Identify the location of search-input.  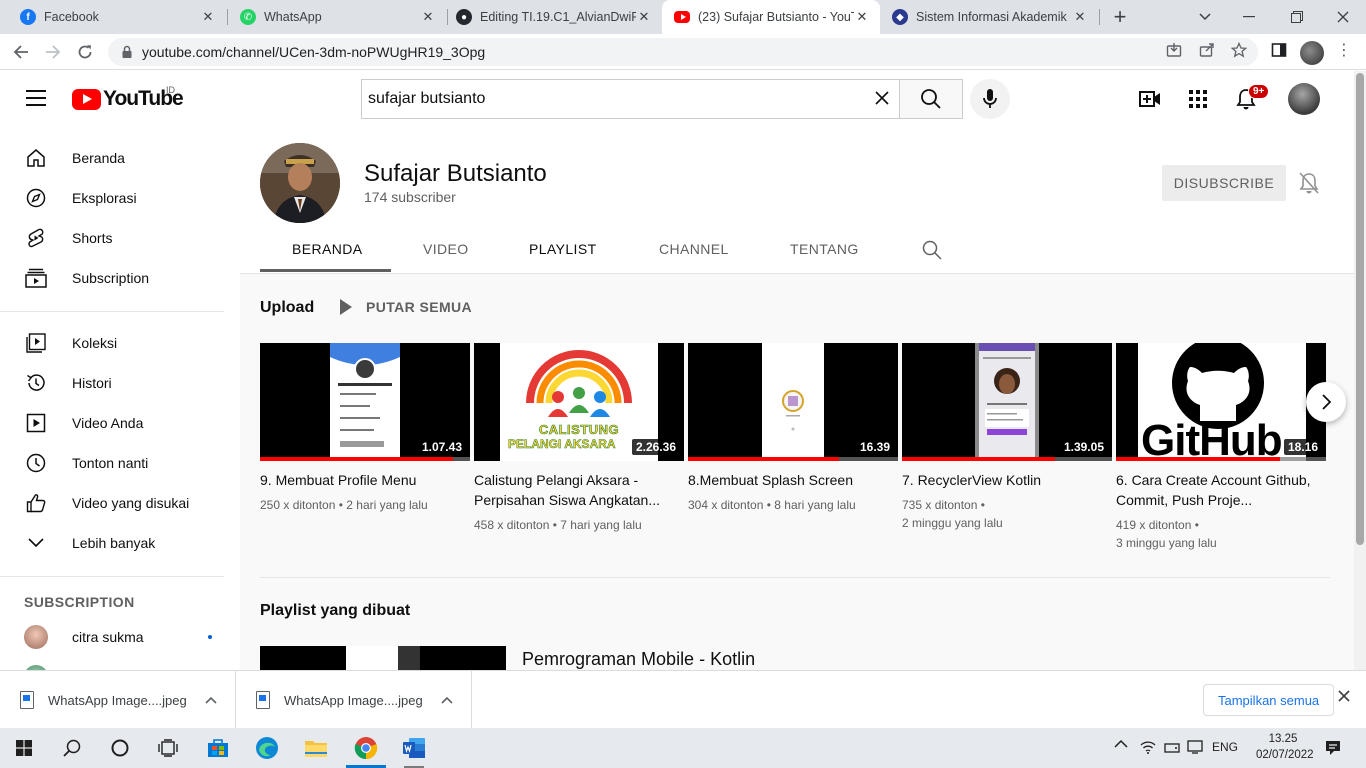
(619, 99).